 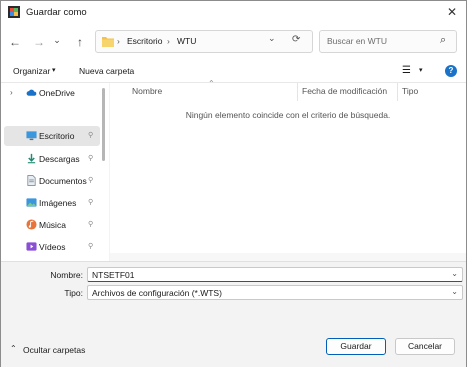 I want to click on save-button: Guardar, so click(x=356, y=346).